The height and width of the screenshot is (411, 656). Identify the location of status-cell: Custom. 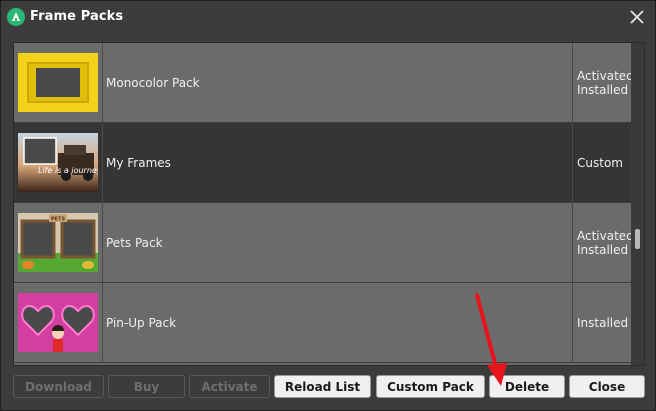
(602, 162).